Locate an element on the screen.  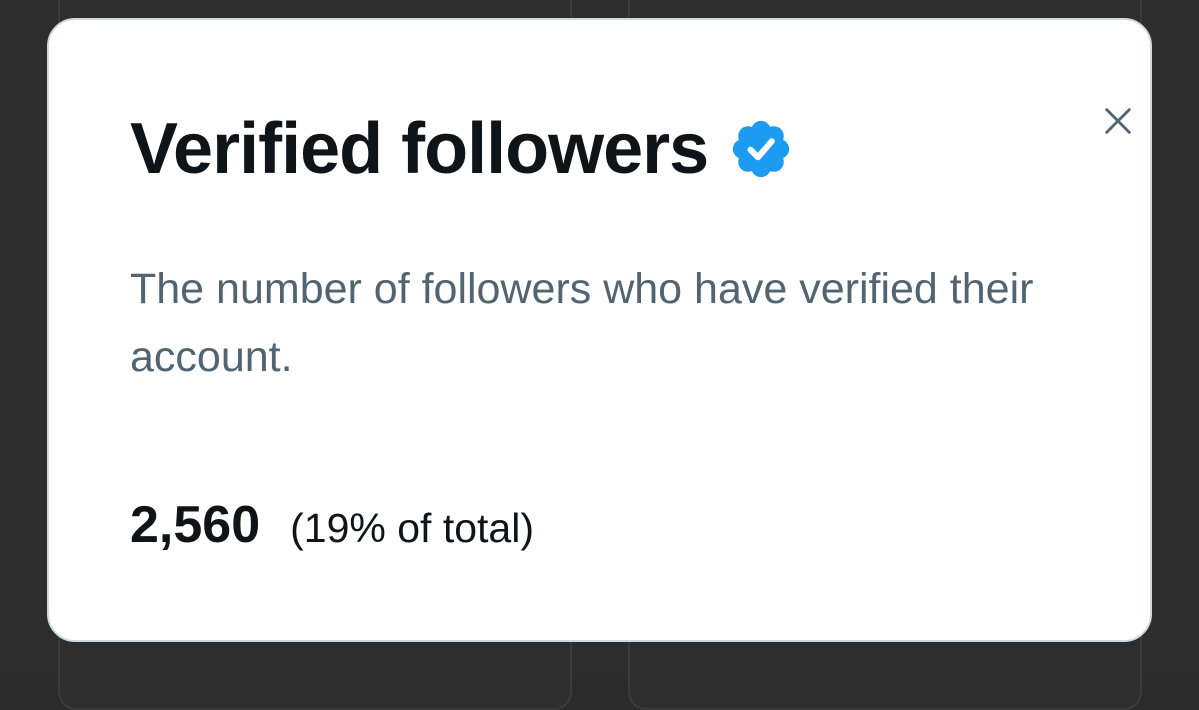
close-icon is located at coordinates (1118, 121).